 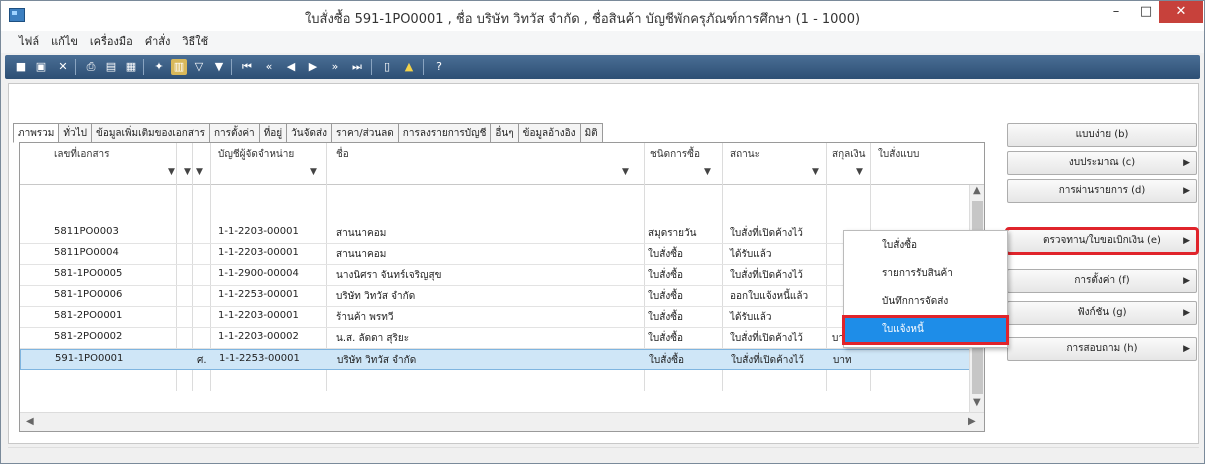 I want to click on header-currency: สกุลเงิน, so click(x=848, y=154).